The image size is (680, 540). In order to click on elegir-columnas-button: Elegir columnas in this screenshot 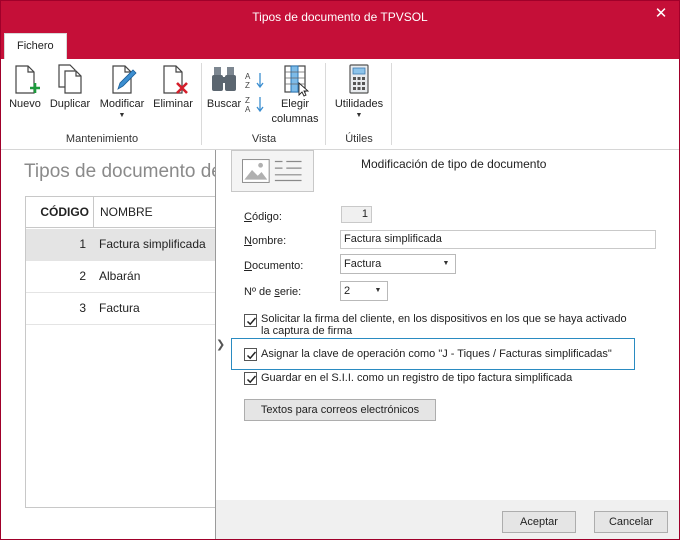, I will do `click(295, 96)`.